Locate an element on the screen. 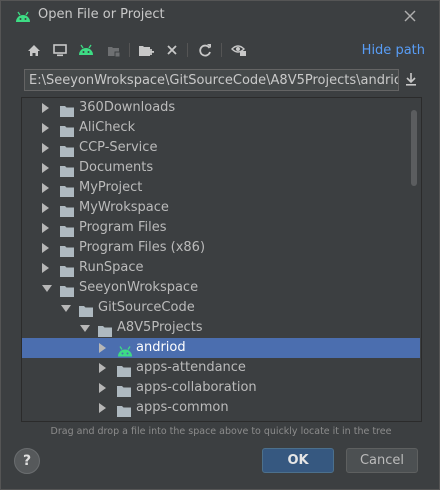  dialog-title: Open File or Project is located at coordinates (101, 14).